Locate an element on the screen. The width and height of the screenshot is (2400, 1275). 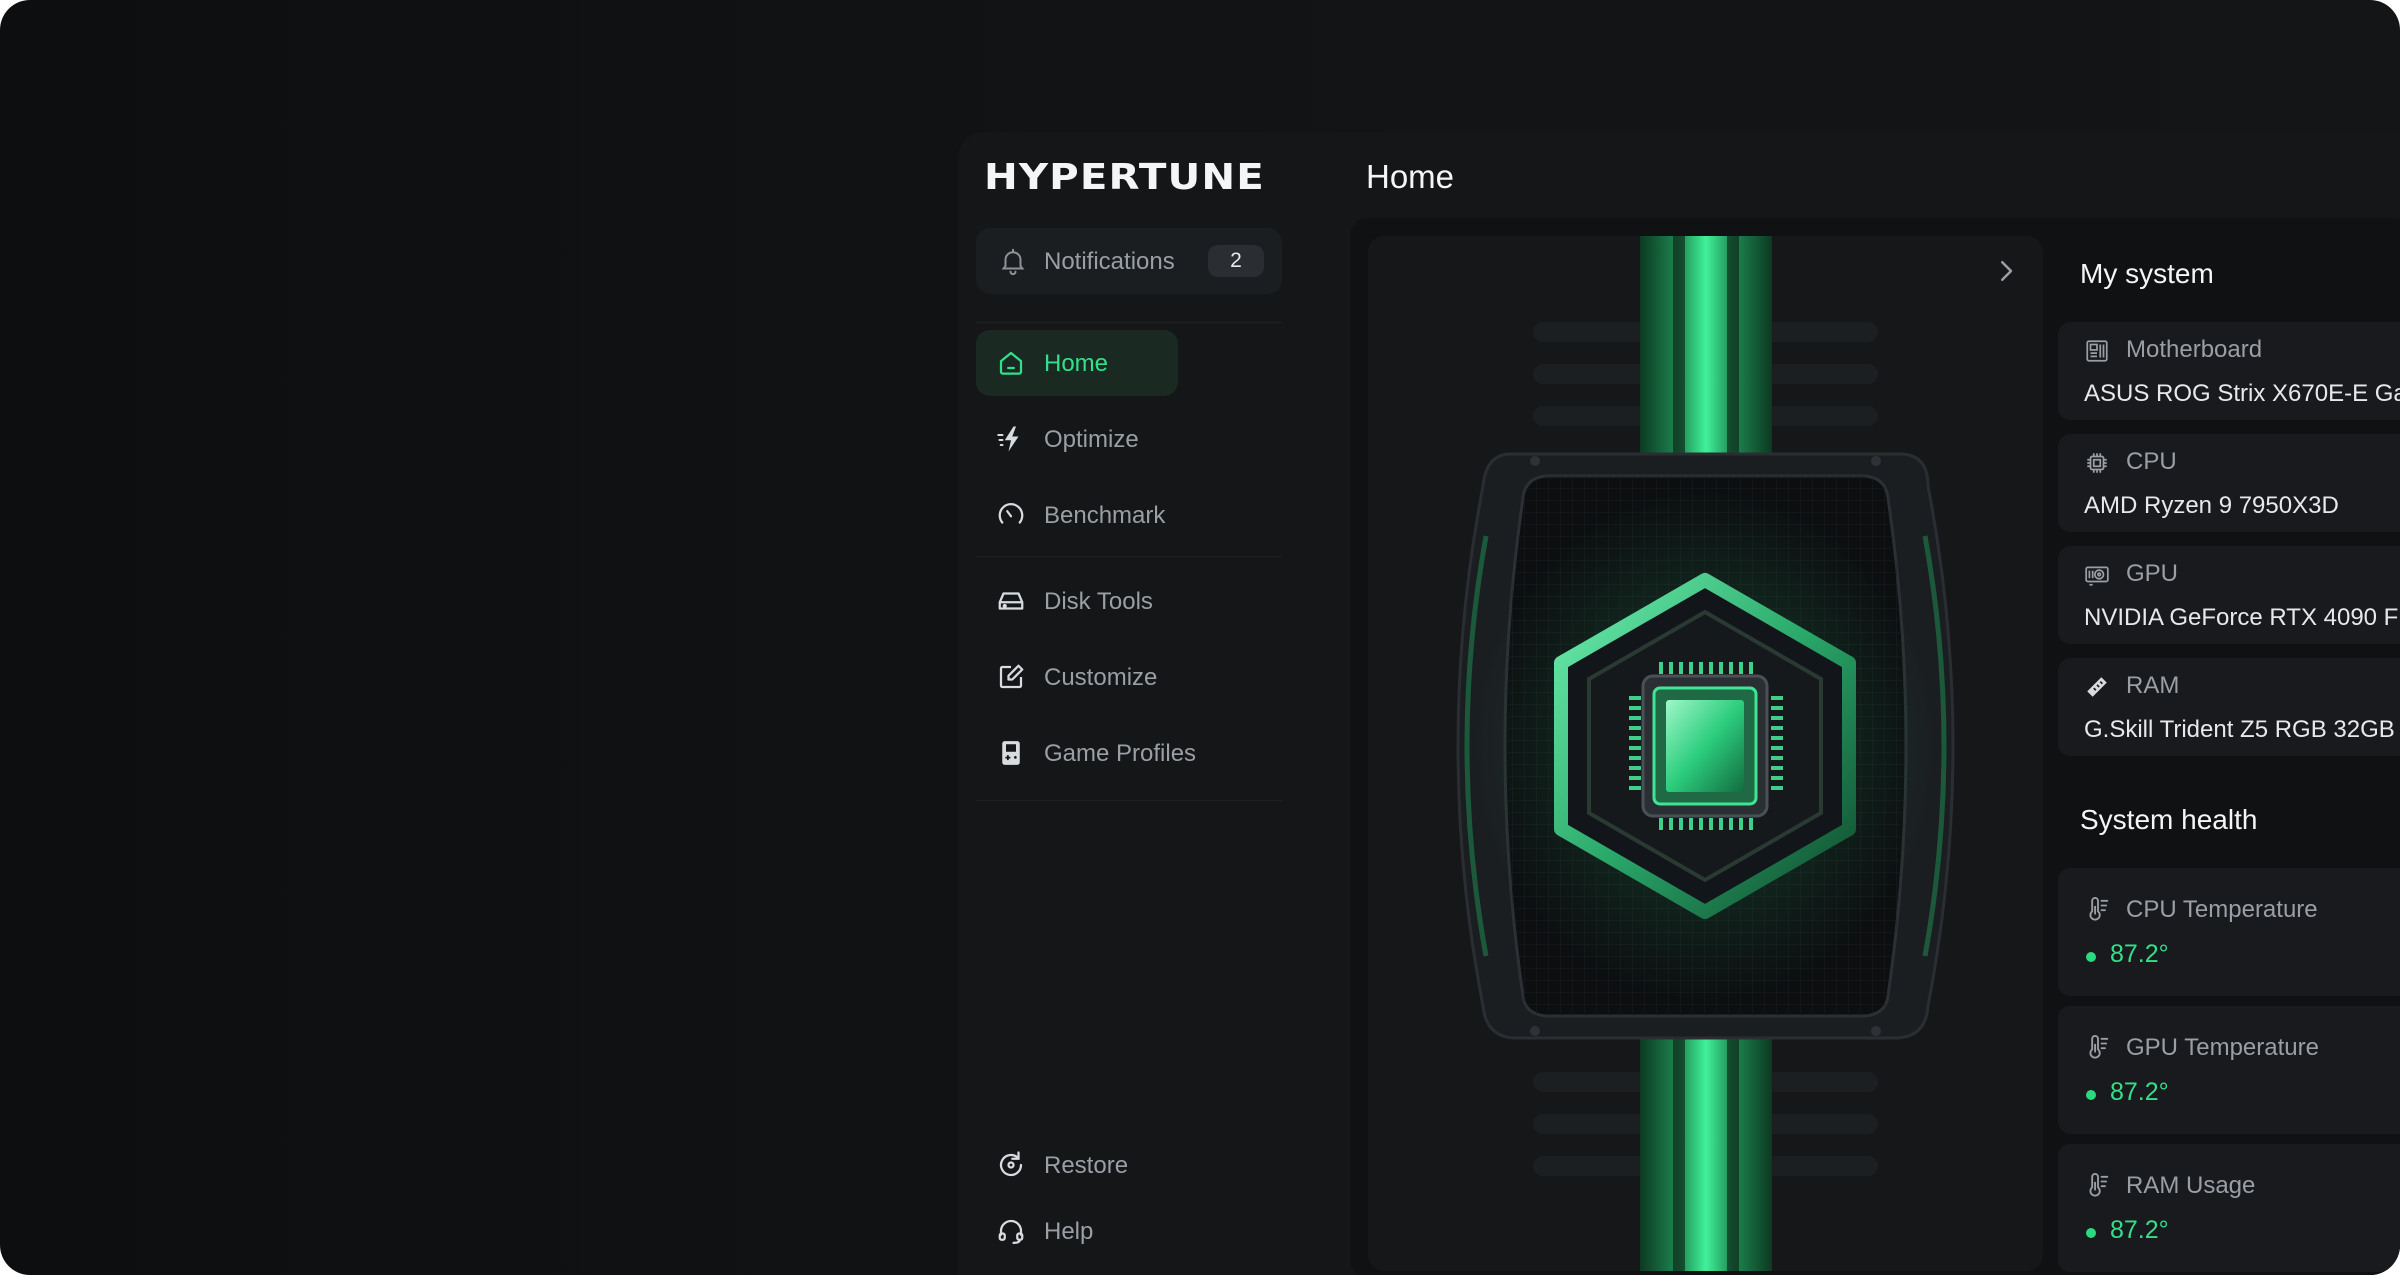
gauge-icon is located at coordinates (1011, 513).